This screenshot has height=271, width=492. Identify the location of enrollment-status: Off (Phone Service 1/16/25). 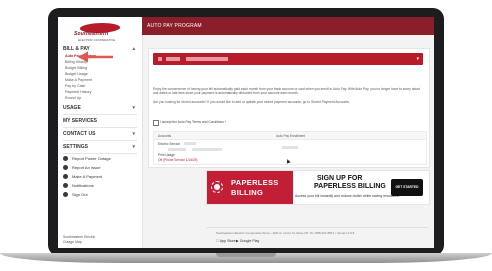
(177, 160).